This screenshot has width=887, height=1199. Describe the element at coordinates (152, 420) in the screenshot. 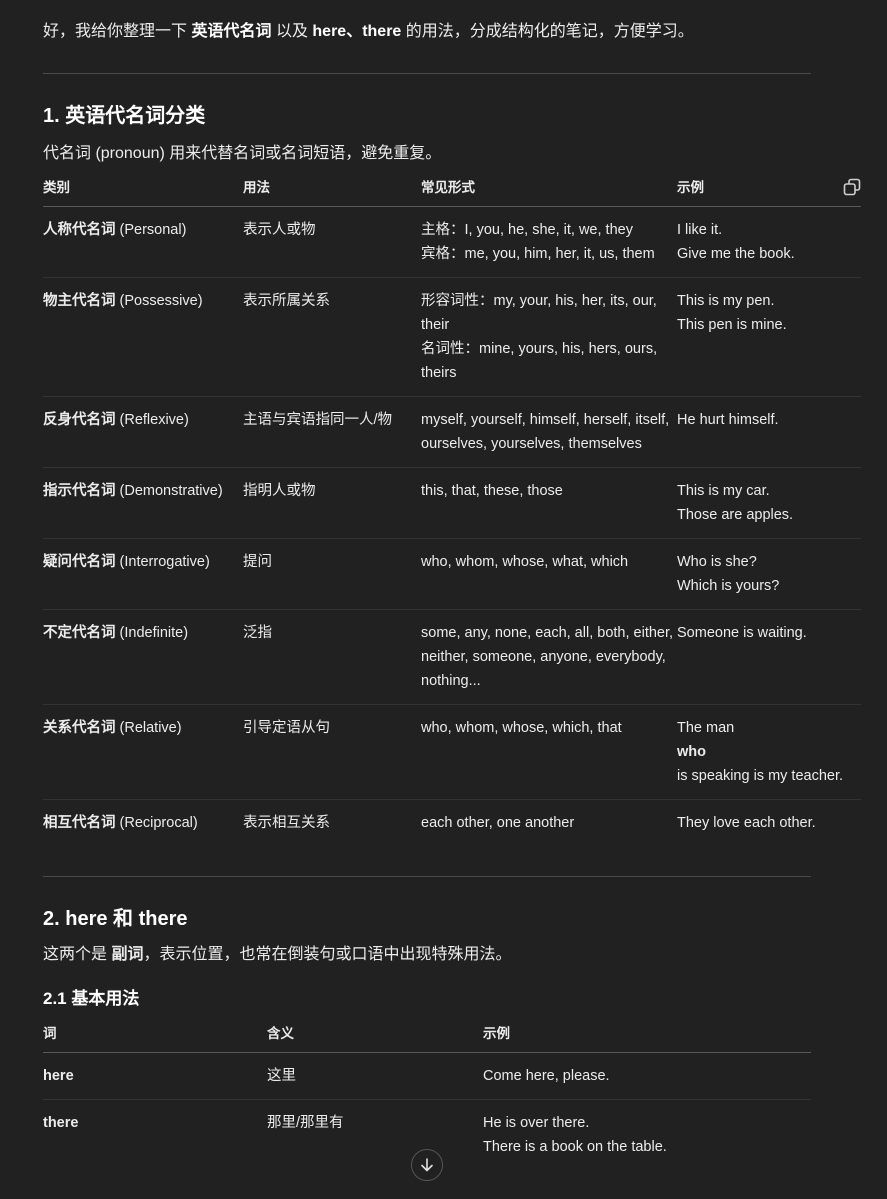

I see `category-name-en: (Reflexive)` at that location.